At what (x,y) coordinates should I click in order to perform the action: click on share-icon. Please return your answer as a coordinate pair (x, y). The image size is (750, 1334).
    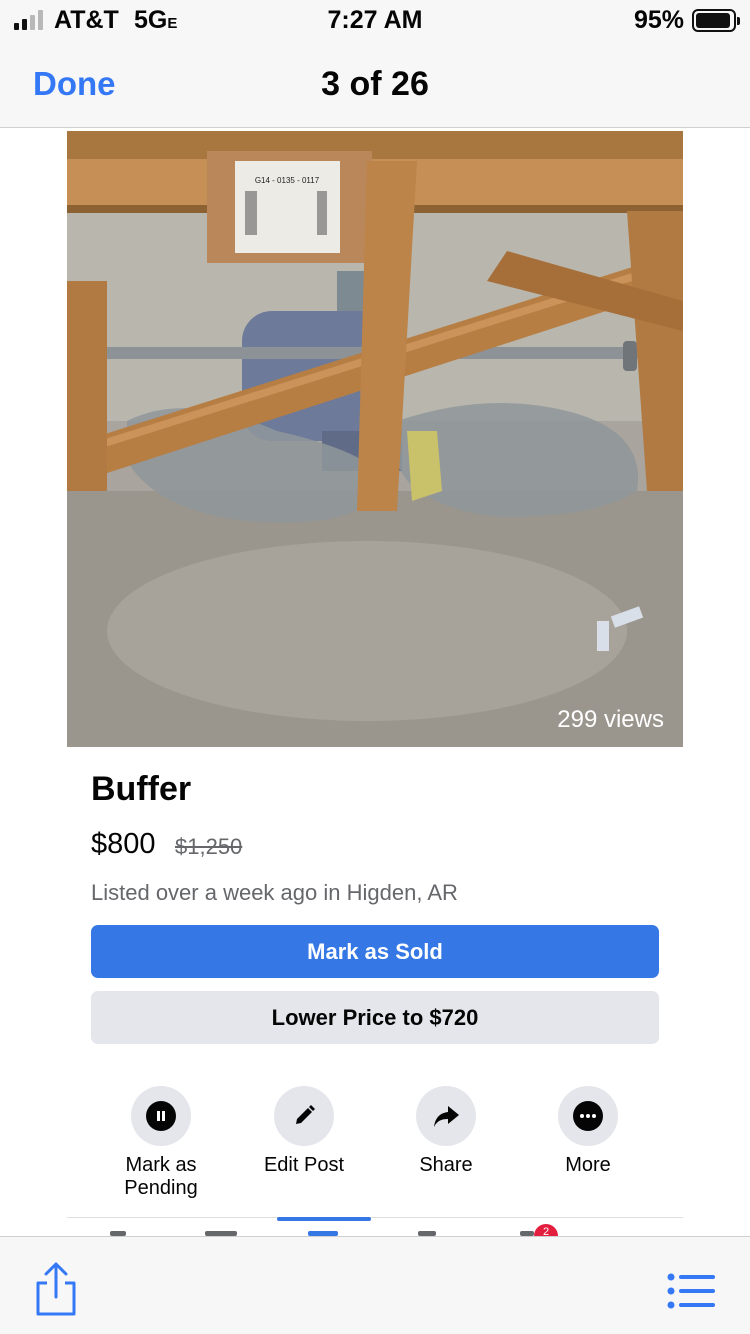
    Looking at the image, I should click on (56, 1289).